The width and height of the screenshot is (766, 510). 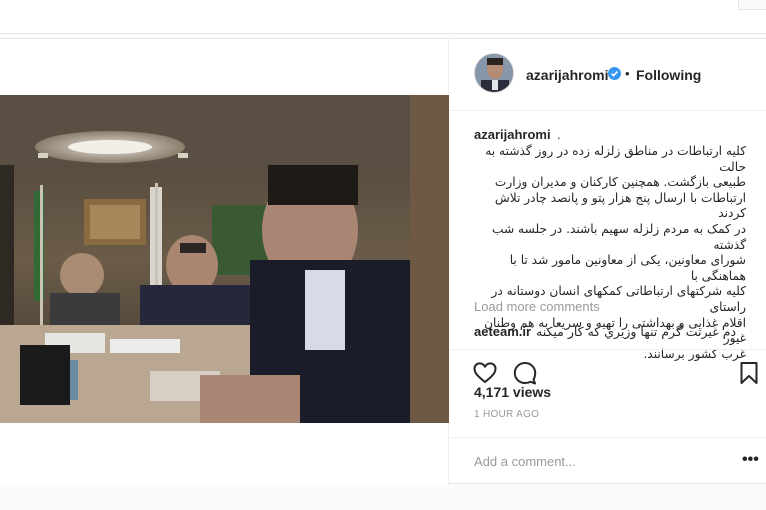 What do you see at coordinates (668, 75) in the screenshot?
I see `following-button: Following` at bounding box center [668, 75].